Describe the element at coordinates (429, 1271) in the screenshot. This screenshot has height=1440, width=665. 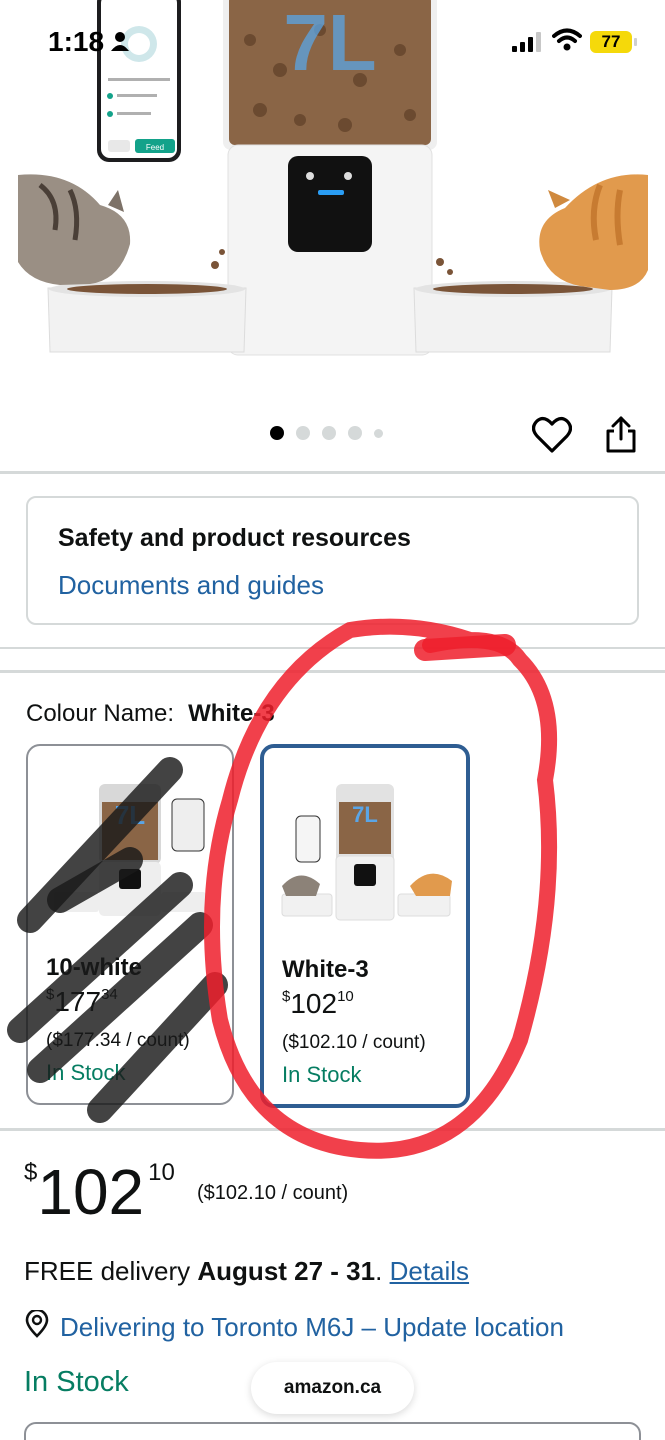
I see `delivery-details-link: Details` at that location.